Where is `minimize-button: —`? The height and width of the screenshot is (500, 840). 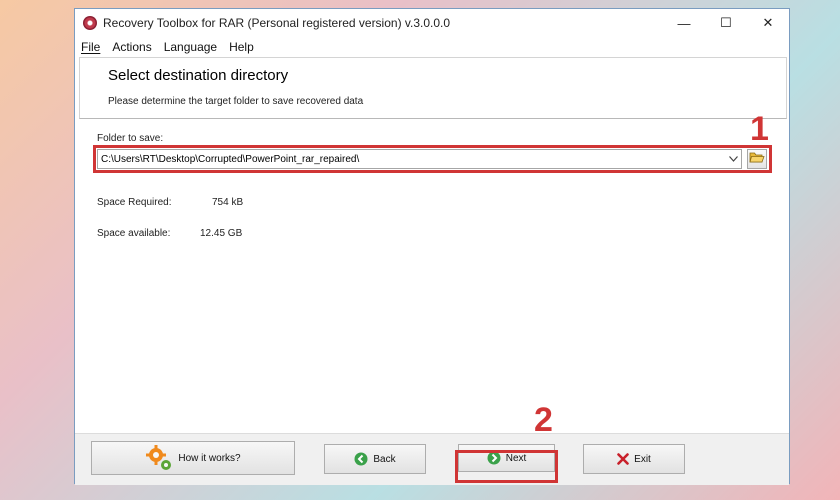
minimize-button: — is located at coordinates (684, 23).